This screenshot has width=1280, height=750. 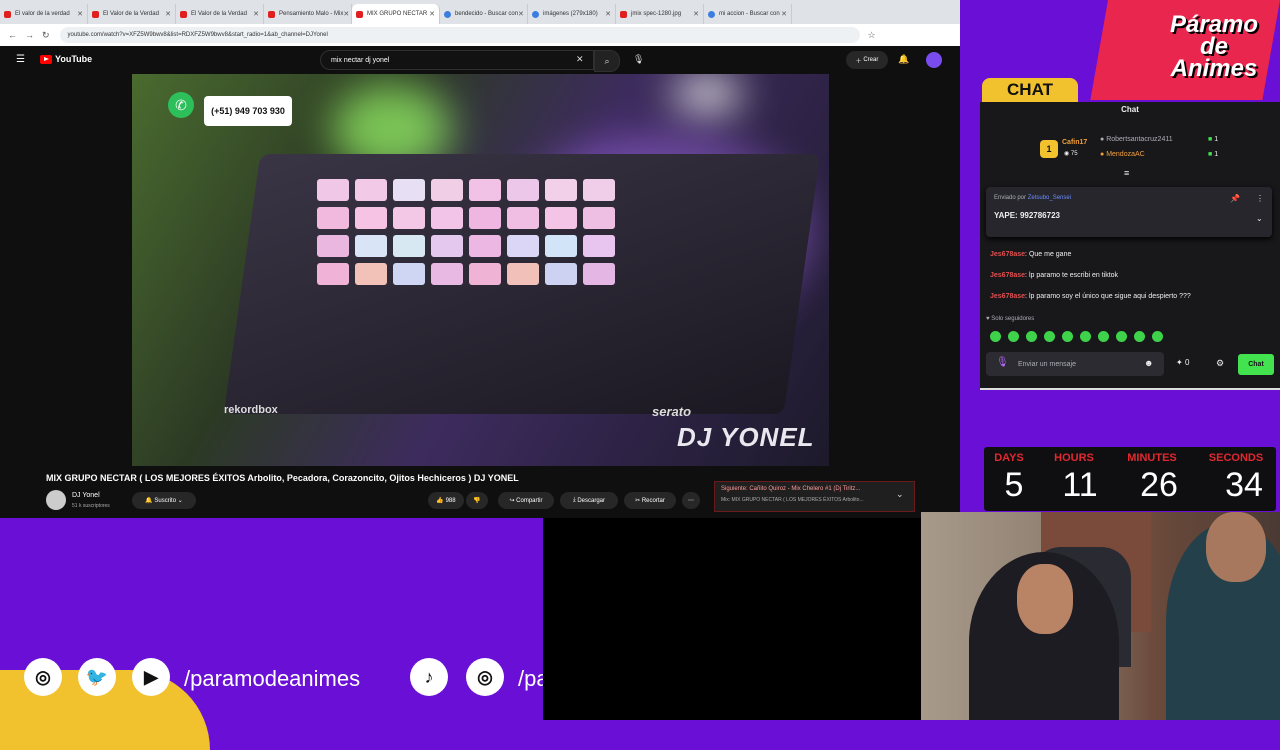 I want to click on leader-2-name: ● Robertsantacruz2411, so click(x=1136, y=139).